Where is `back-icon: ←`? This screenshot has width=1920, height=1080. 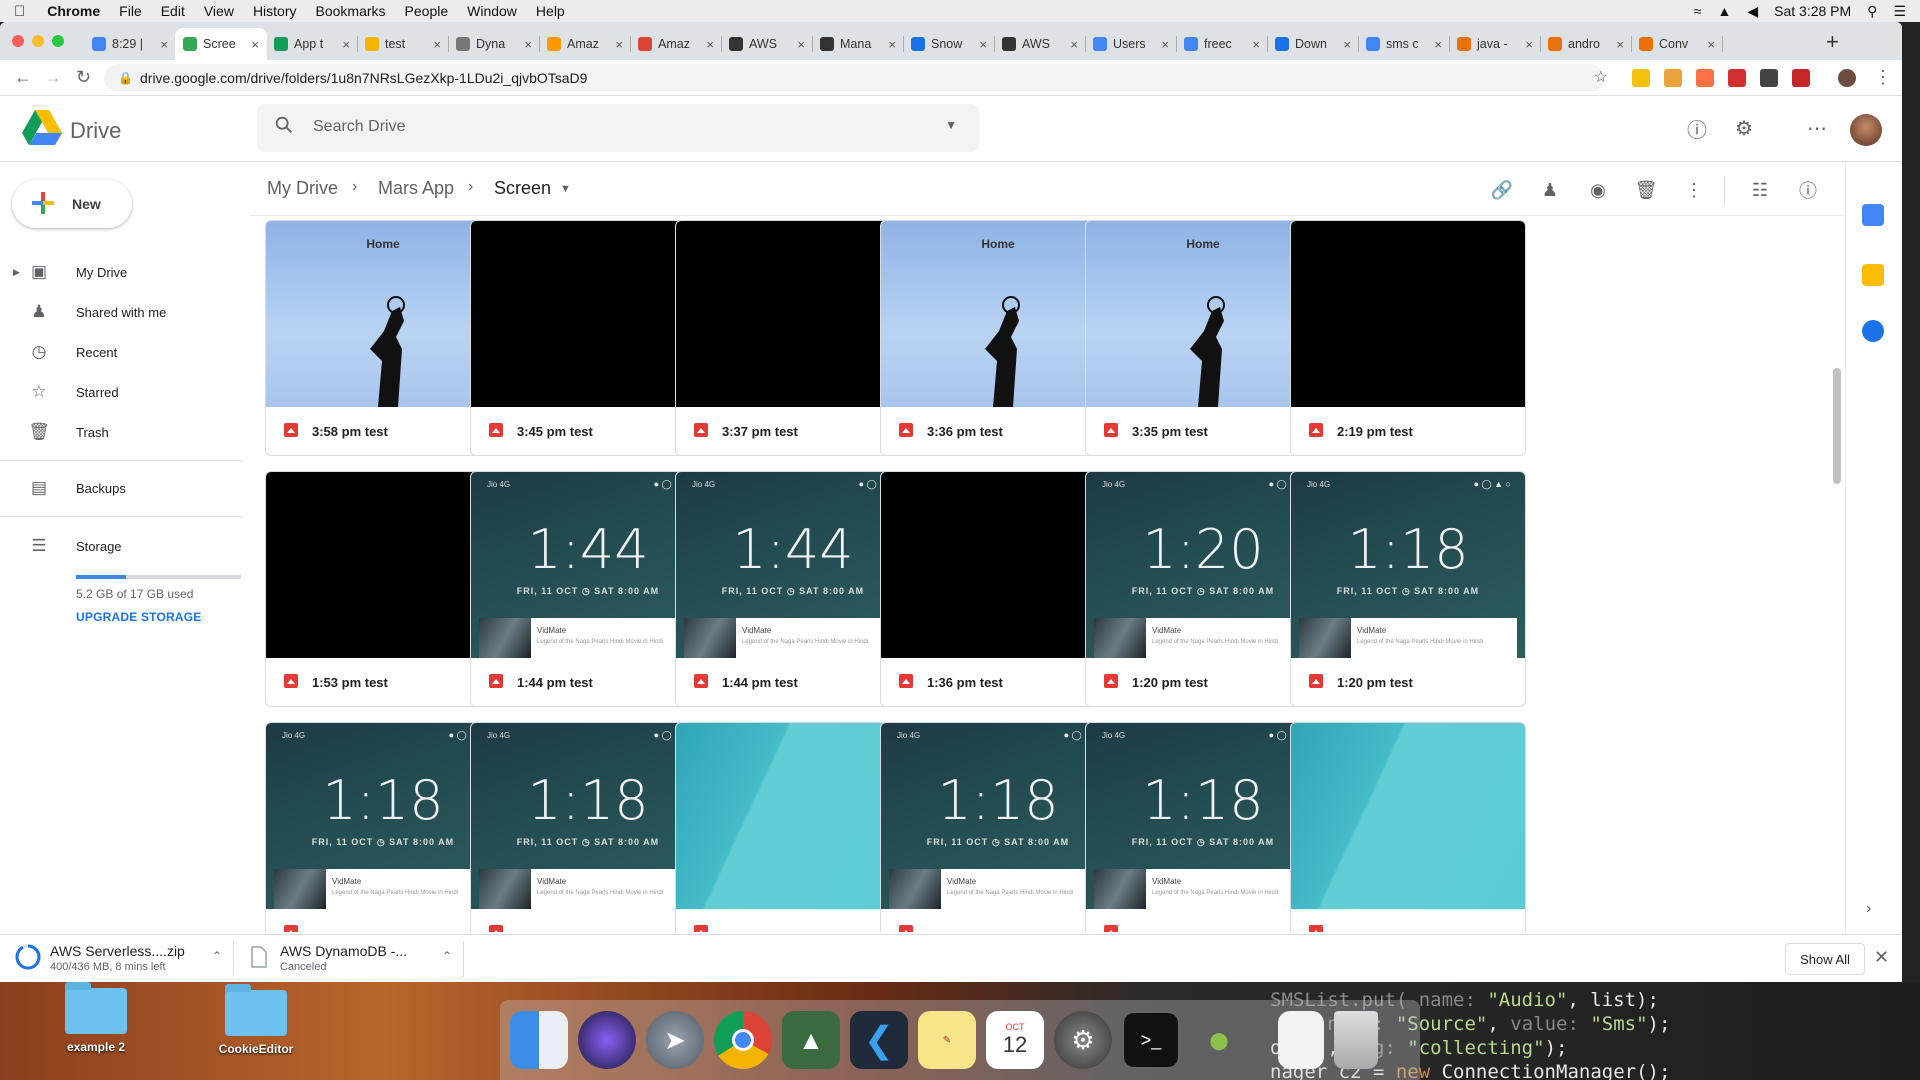 back-icon: ← is located at coordinates (23, 77).